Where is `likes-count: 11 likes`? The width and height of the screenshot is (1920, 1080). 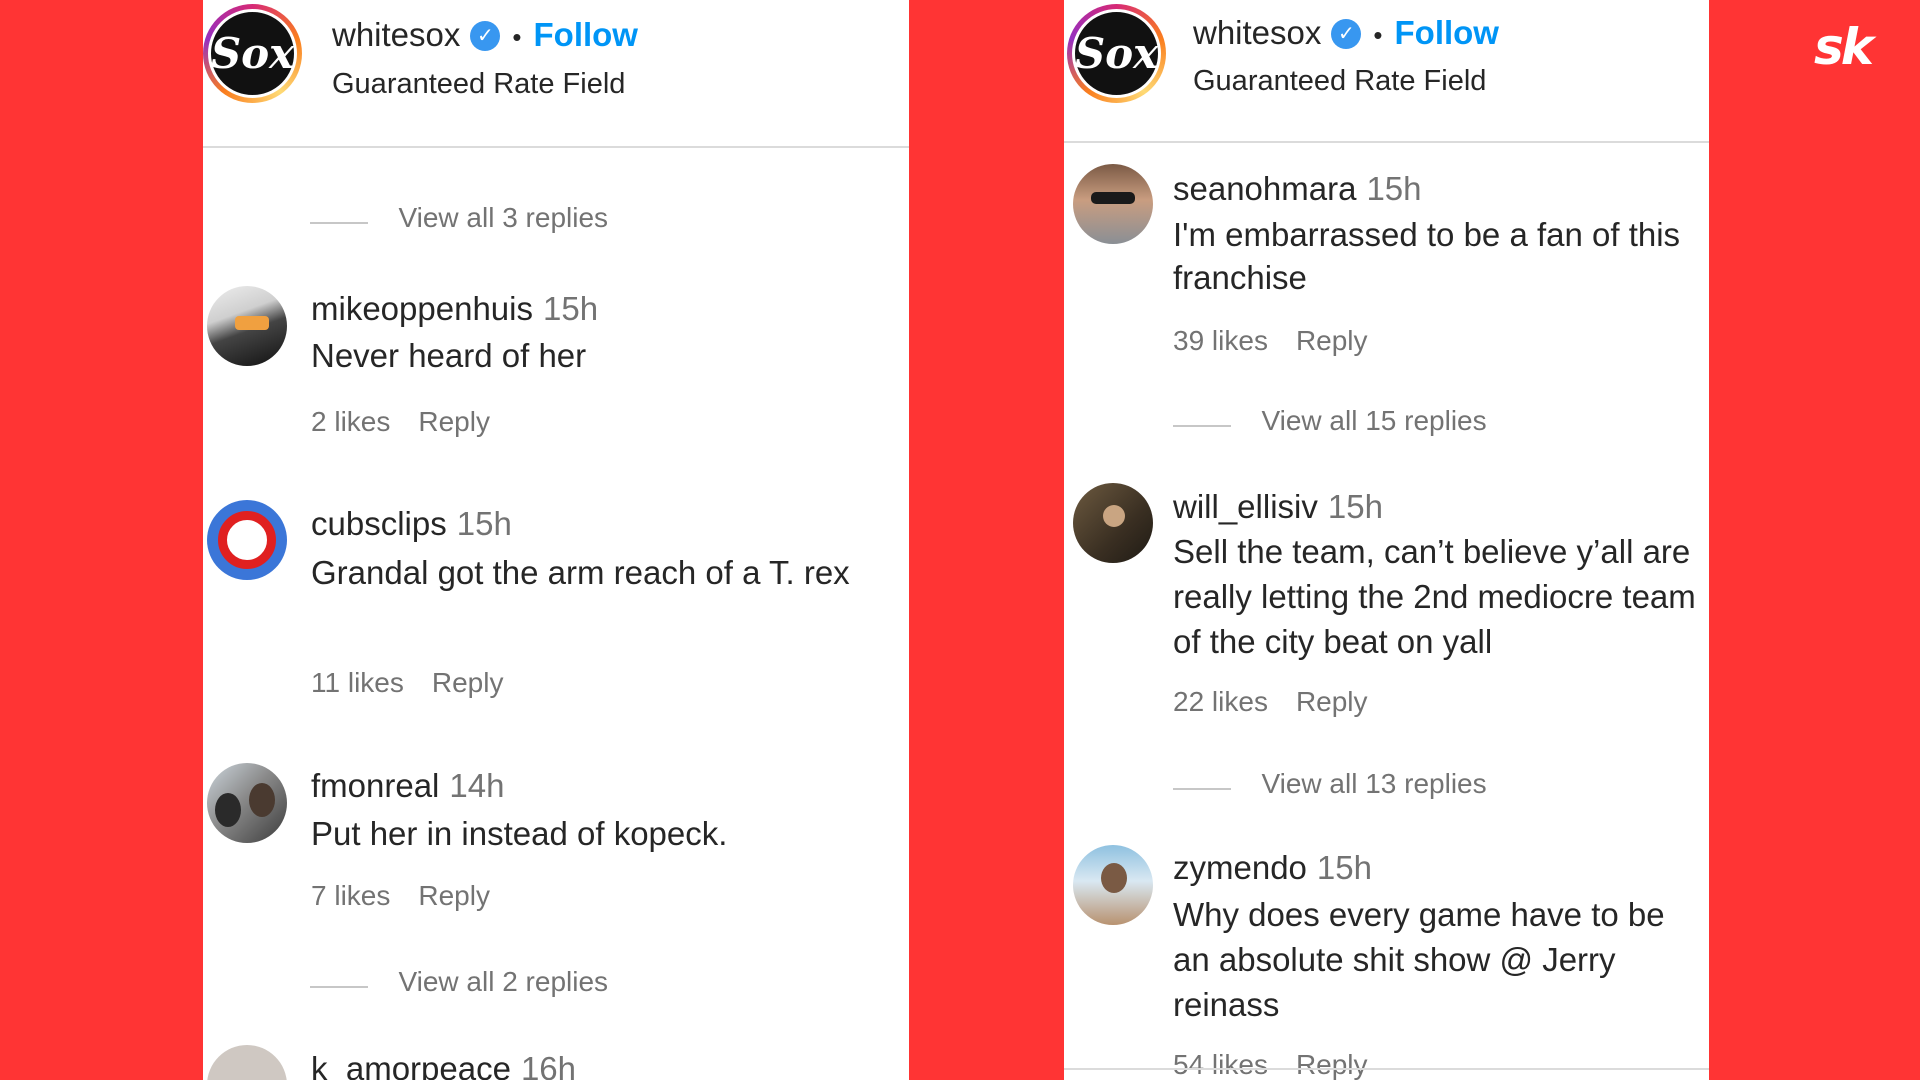 likes-count: 11 likes is located at coordinates (357, 682).